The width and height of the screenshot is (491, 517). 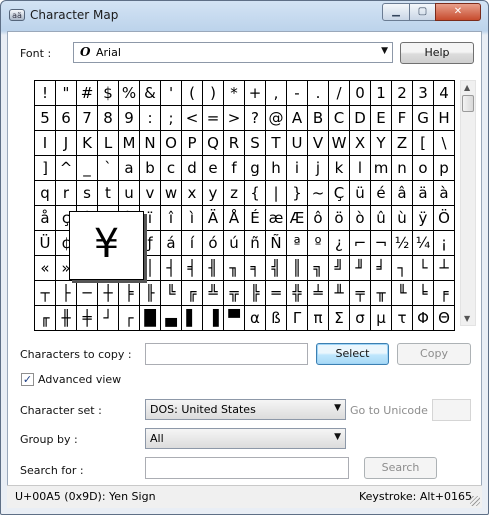 What do you see at coordinates (400, 468) in the screenshot?
I see `search-button: Search` at bounding box center [400, 468].